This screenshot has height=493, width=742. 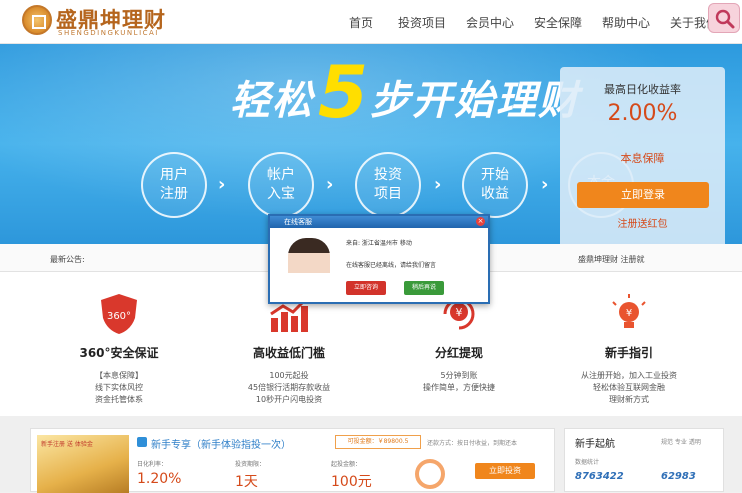 What do you see at coordinates (472, 443) in the screenshot?
I see `product-repay-method: 还款方式：按日付收益，到期还本` at bounding box center [472, 443].